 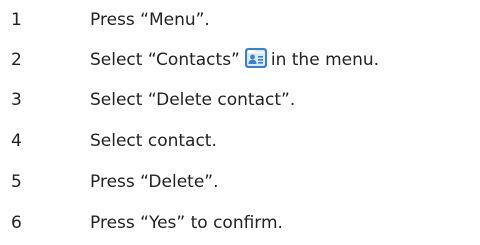 I want to click on step-text: Press “Yes” to confirm., so click(x=186, y=223).